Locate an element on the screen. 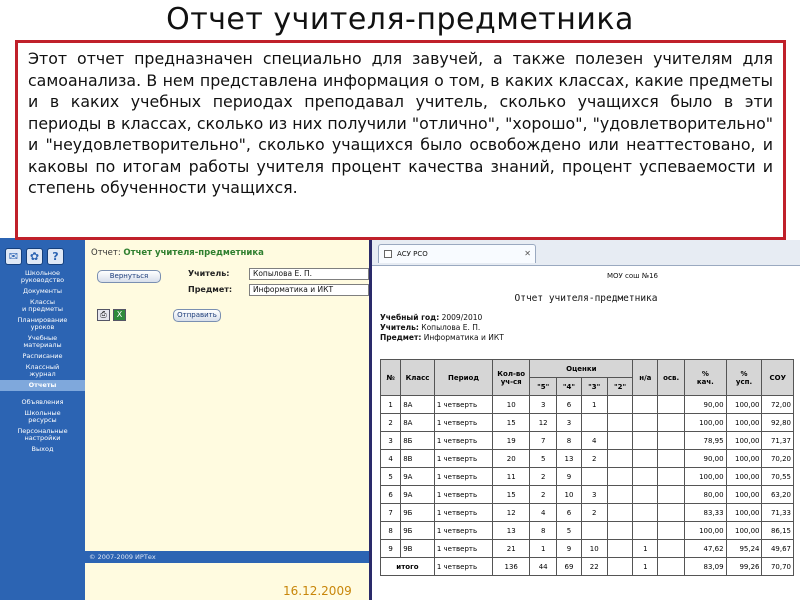 This screenshot has height=600, width=800. table-row: 7 9Б 1 четверть 12 4 6 2 83,33 100,00 71,33 is located at coordinates (586, 512).